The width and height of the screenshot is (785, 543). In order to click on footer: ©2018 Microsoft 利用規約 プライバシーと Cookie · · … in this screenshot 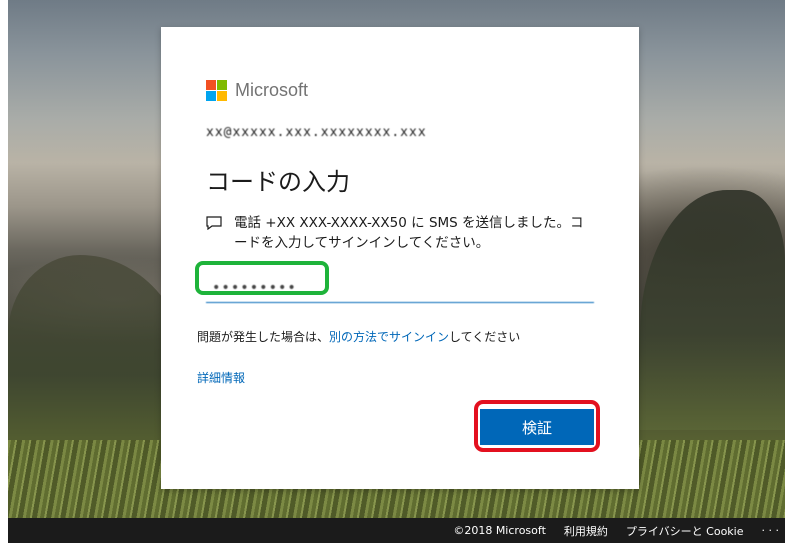, I will do `click(396, 530)`.